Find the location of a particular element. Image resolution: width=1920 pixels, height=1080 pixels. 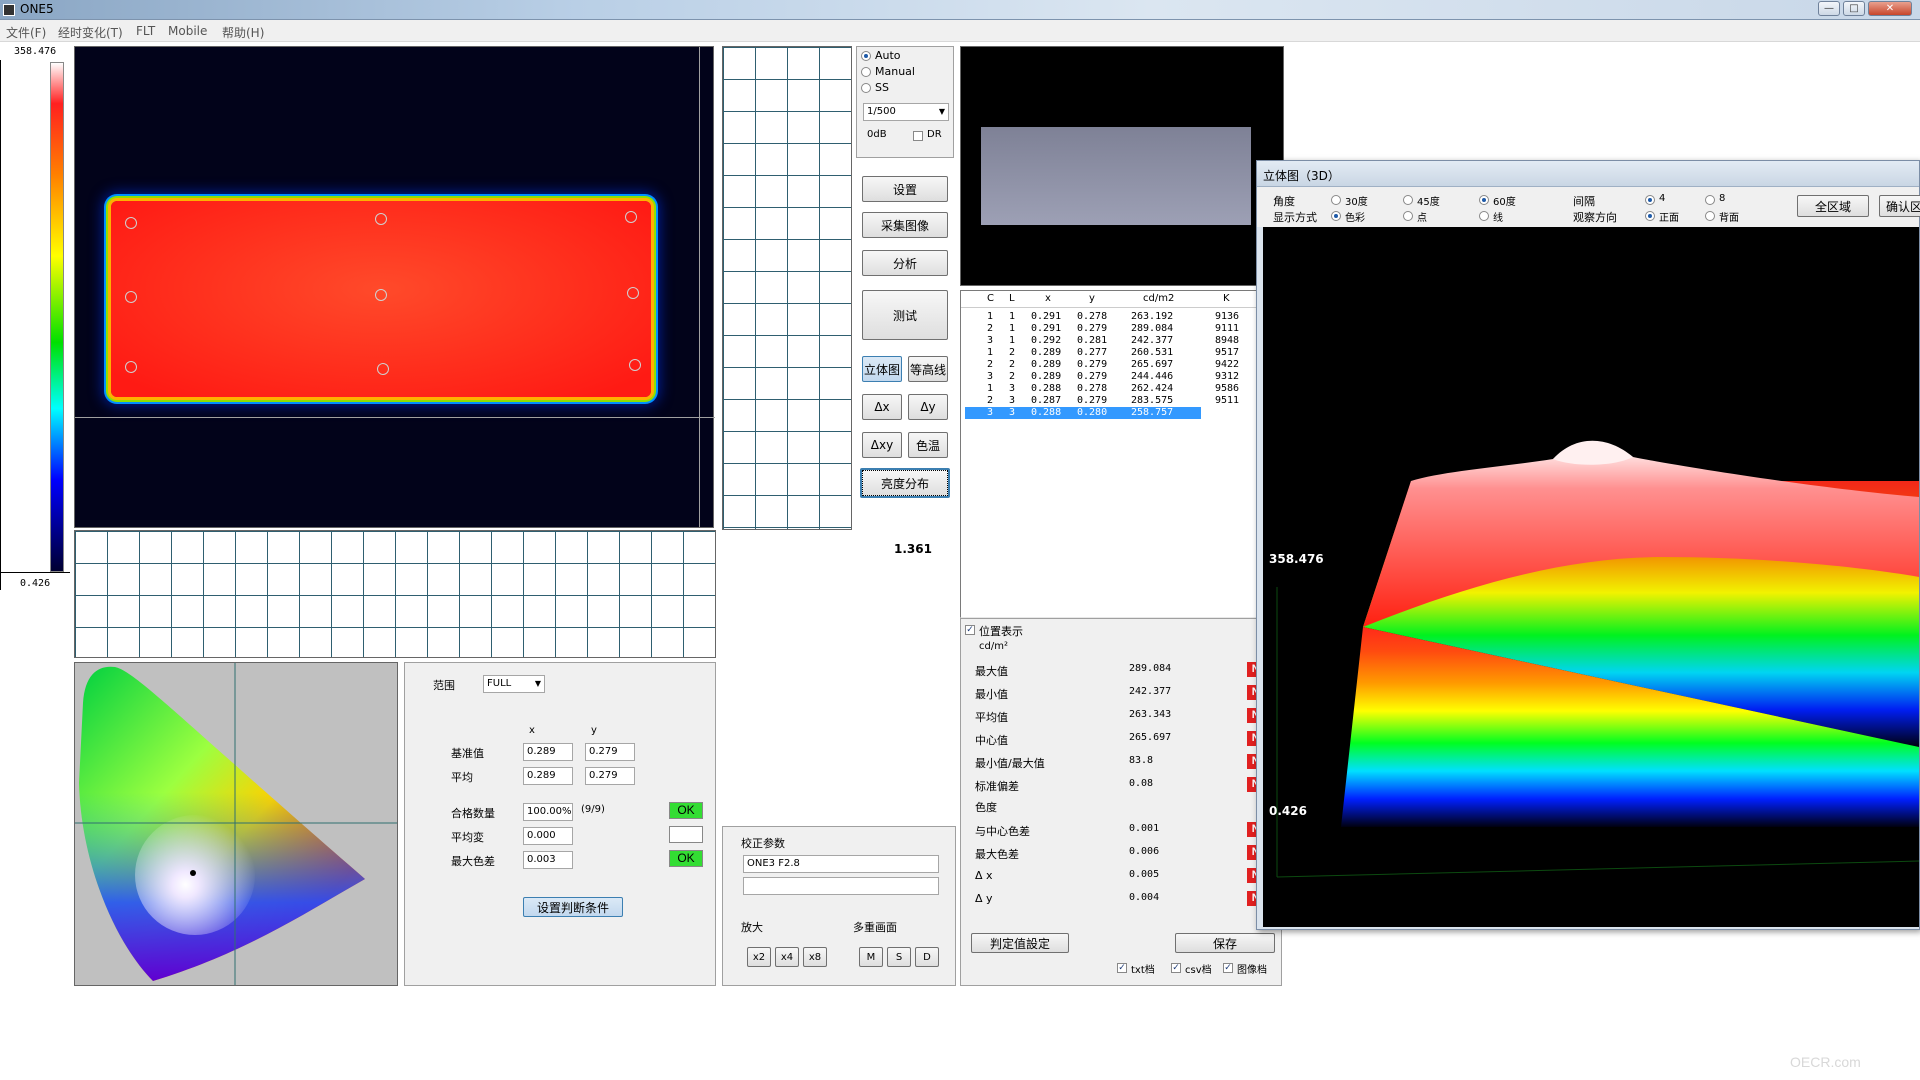

display-color-label: 色彩 is located at coordinates (1355, 218).